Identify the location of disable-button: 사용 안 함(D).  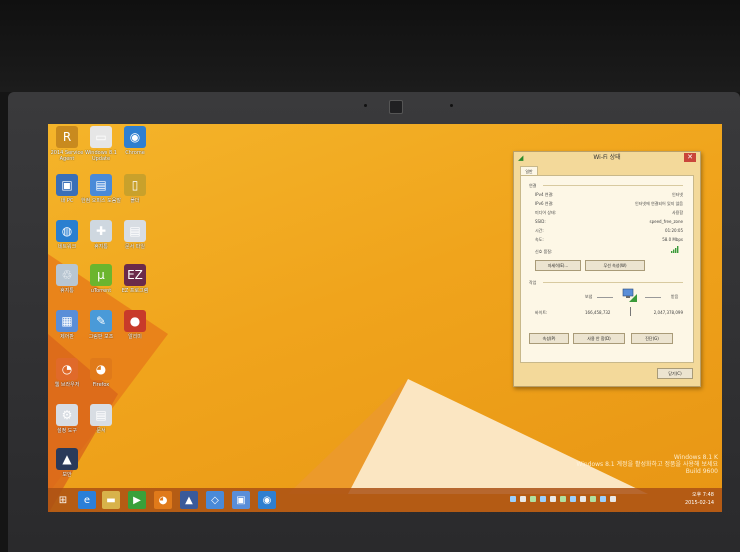
(599, 338).